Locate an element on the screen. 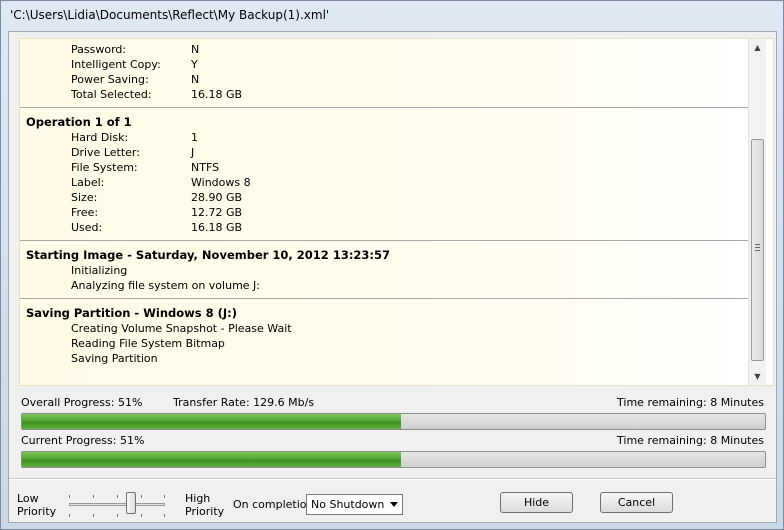  log-row: Label: Windows 8 is located at coordinates (384, 182).